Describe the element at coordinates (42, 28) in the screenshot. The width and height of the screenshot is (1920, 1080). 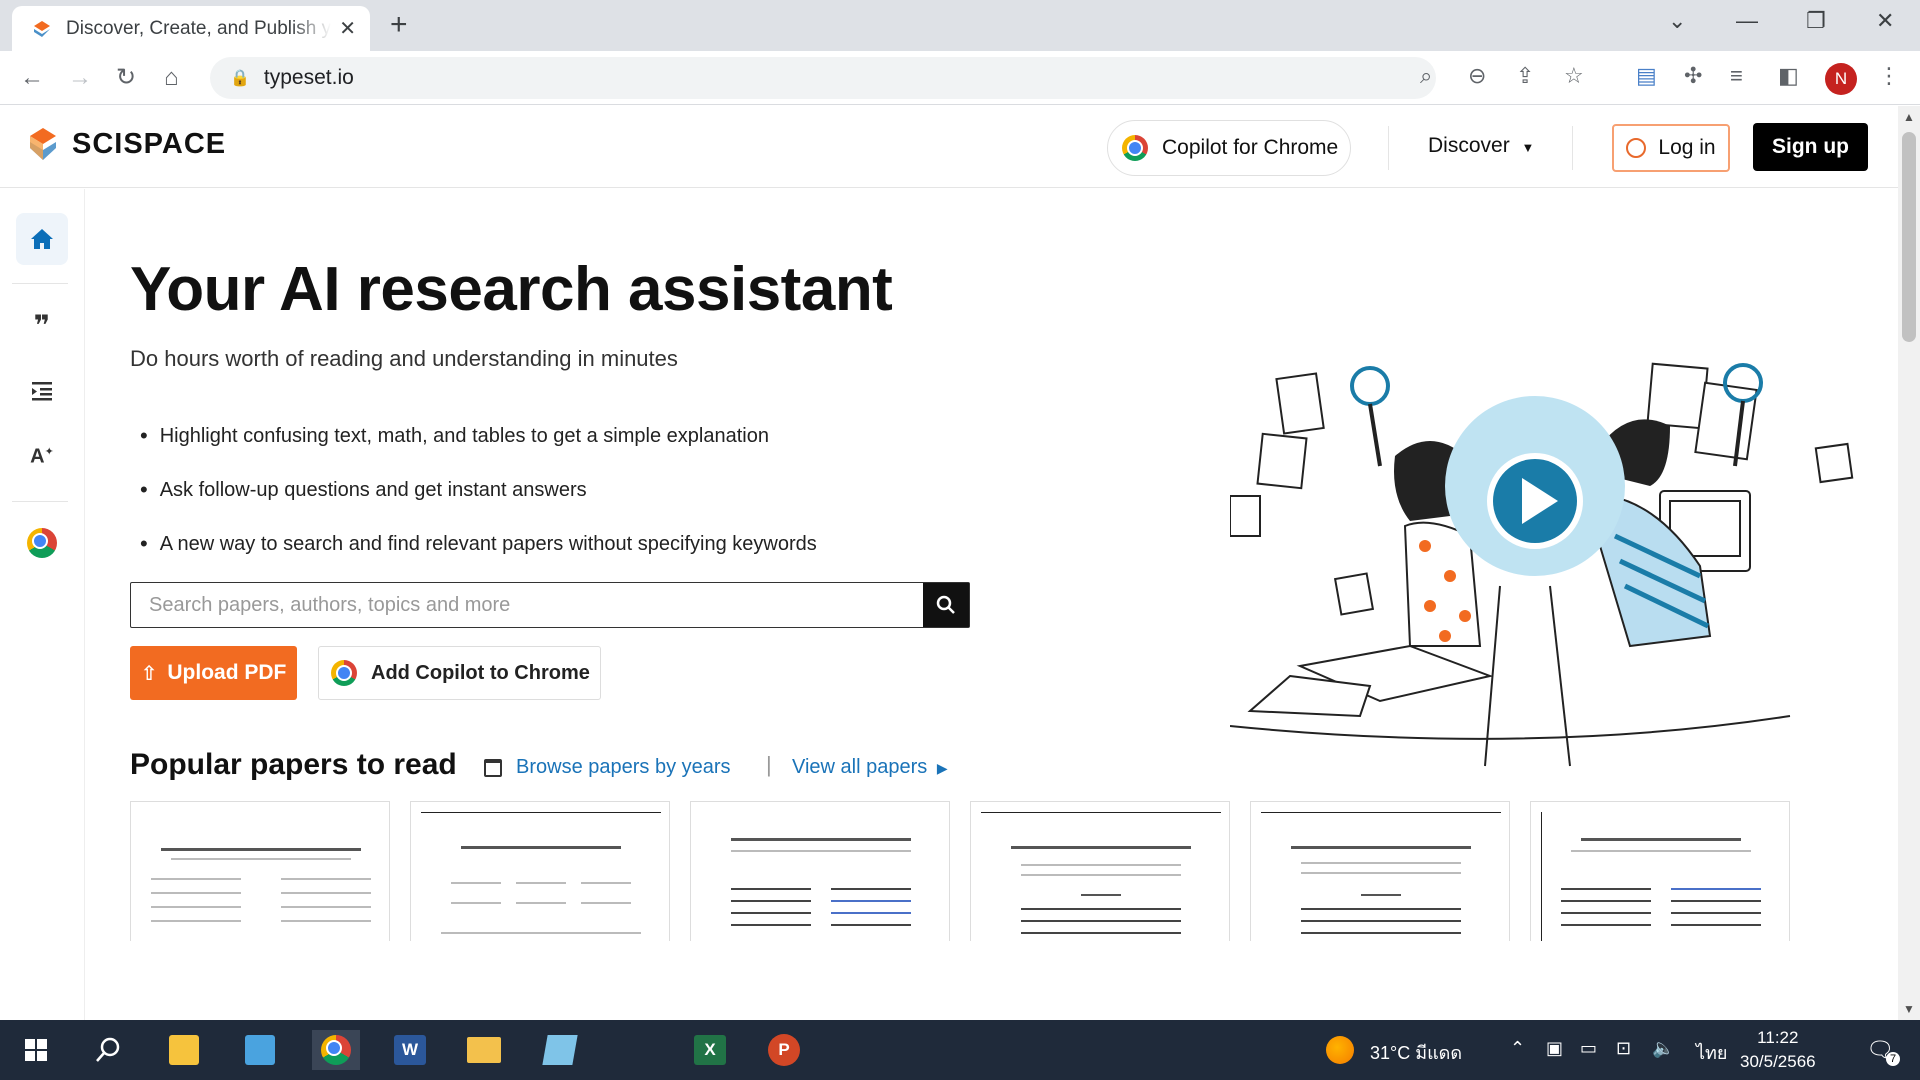
I see `scispace-favicon-icon` at that location.